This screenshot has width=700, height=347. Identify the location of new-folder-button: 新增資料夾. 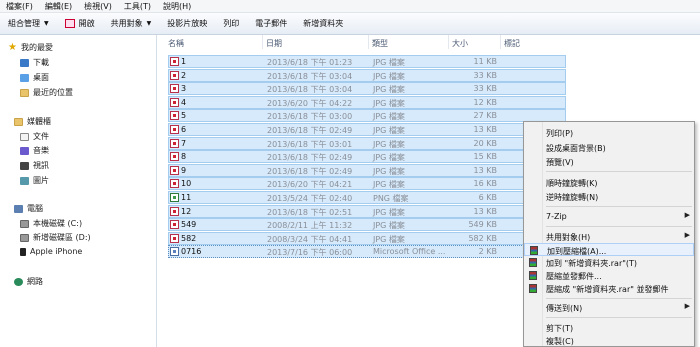
(323, 23).